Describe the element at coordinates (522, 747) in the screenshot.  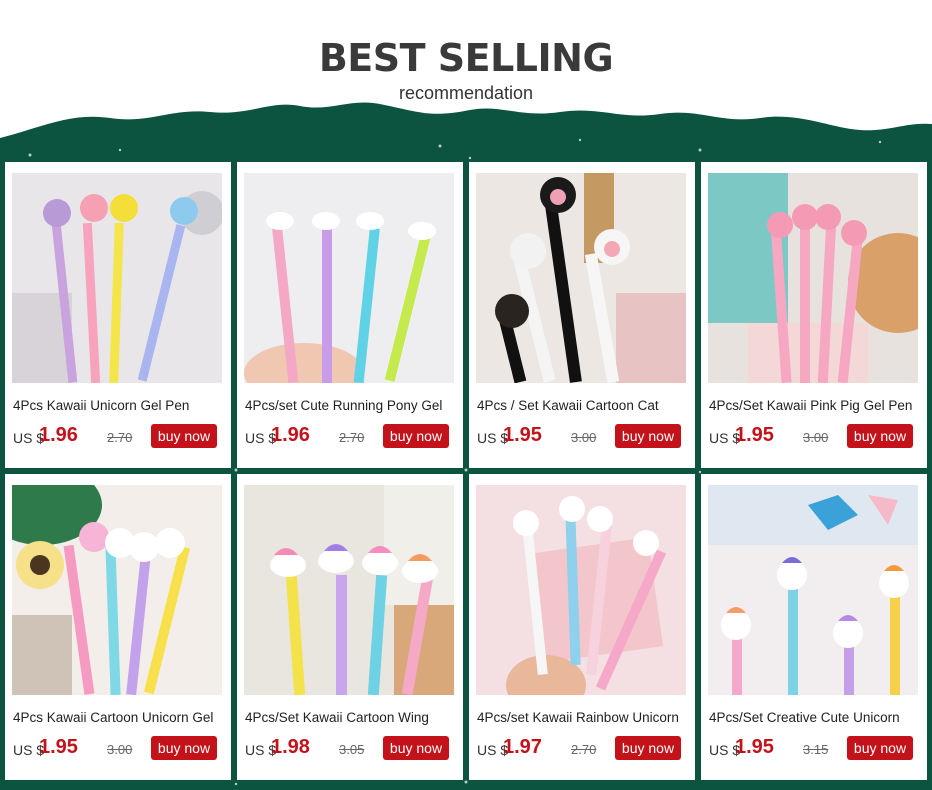
I see `sale-price: 1.97` at that location.